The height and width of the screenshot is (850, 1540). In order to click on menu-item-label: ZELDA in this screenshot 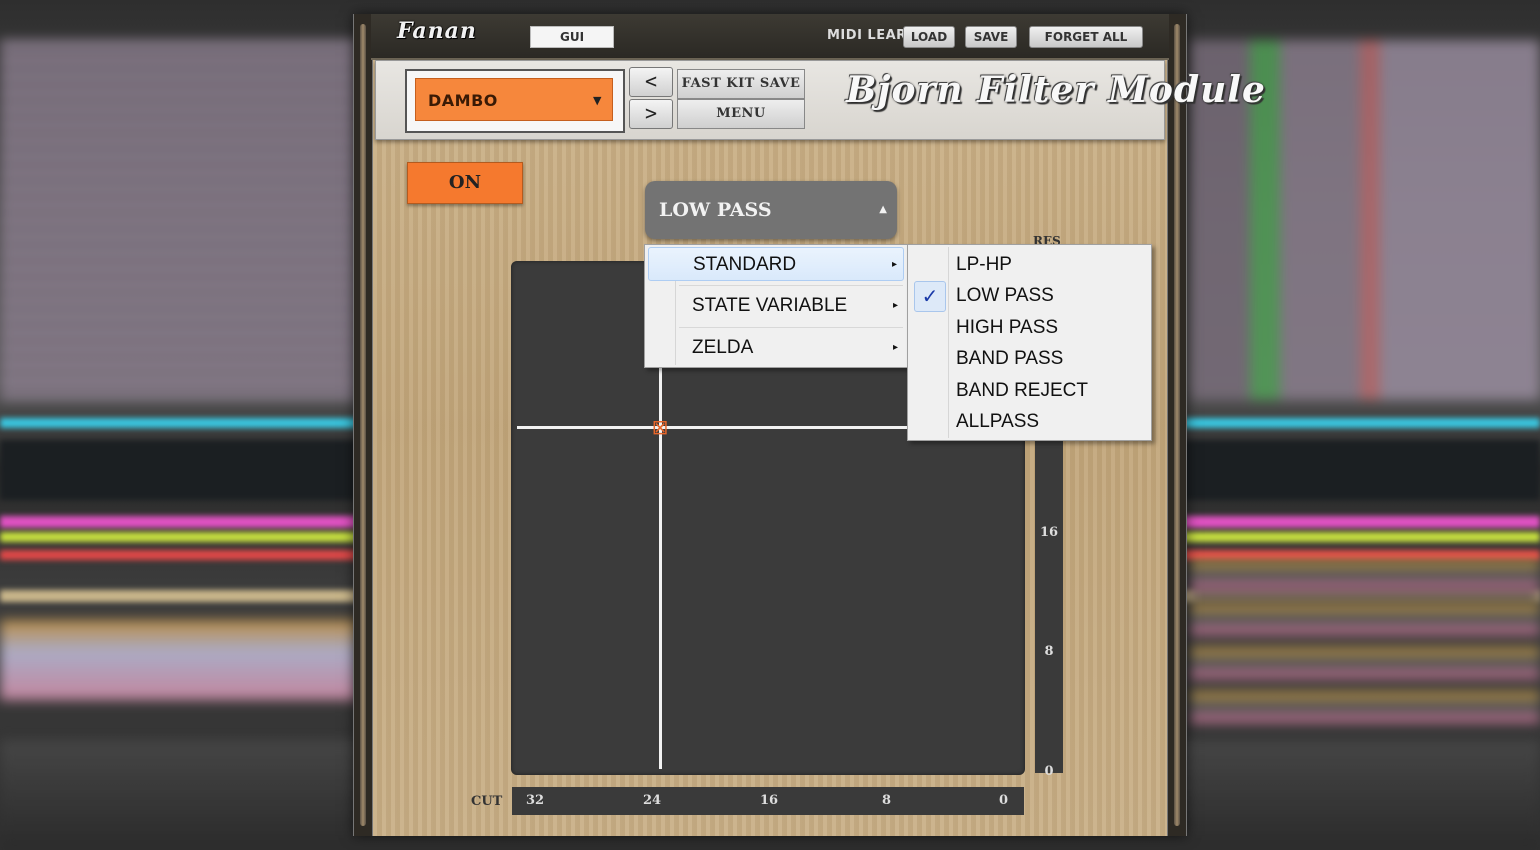, I will do `click(723, 347)`.